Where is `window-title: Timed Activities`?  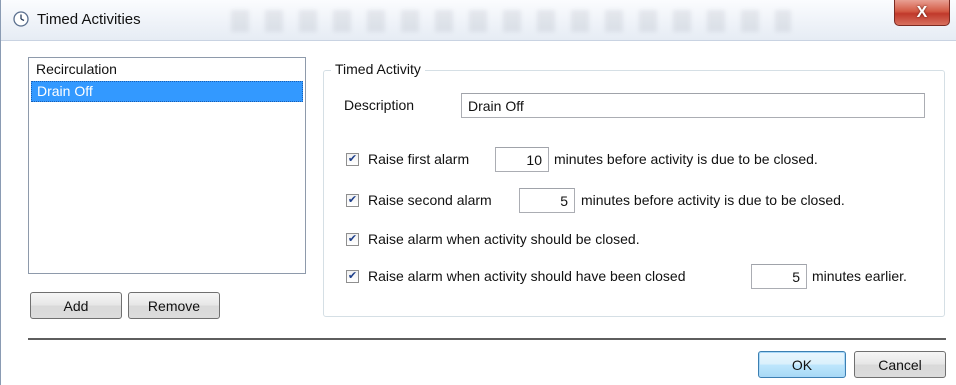 window-title: Timed Activities is located at coordinates (89, 19).